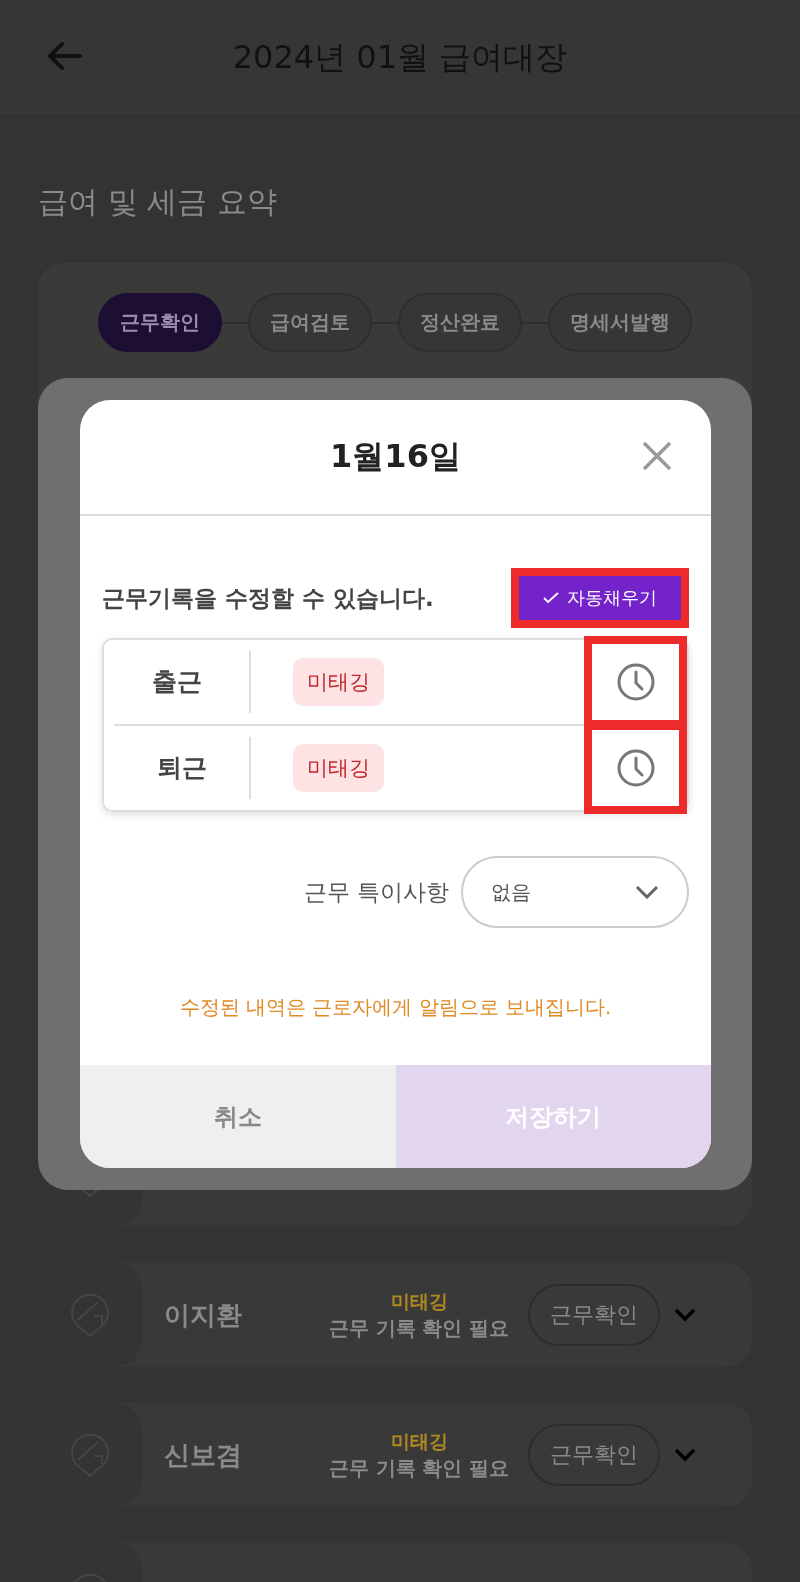 This screenshot has height=1582, width=800. What do you see at coordinates (395, 456) in the screenshot?
I see `dialog-title: 1월16일` at bounding box center [395, 456].